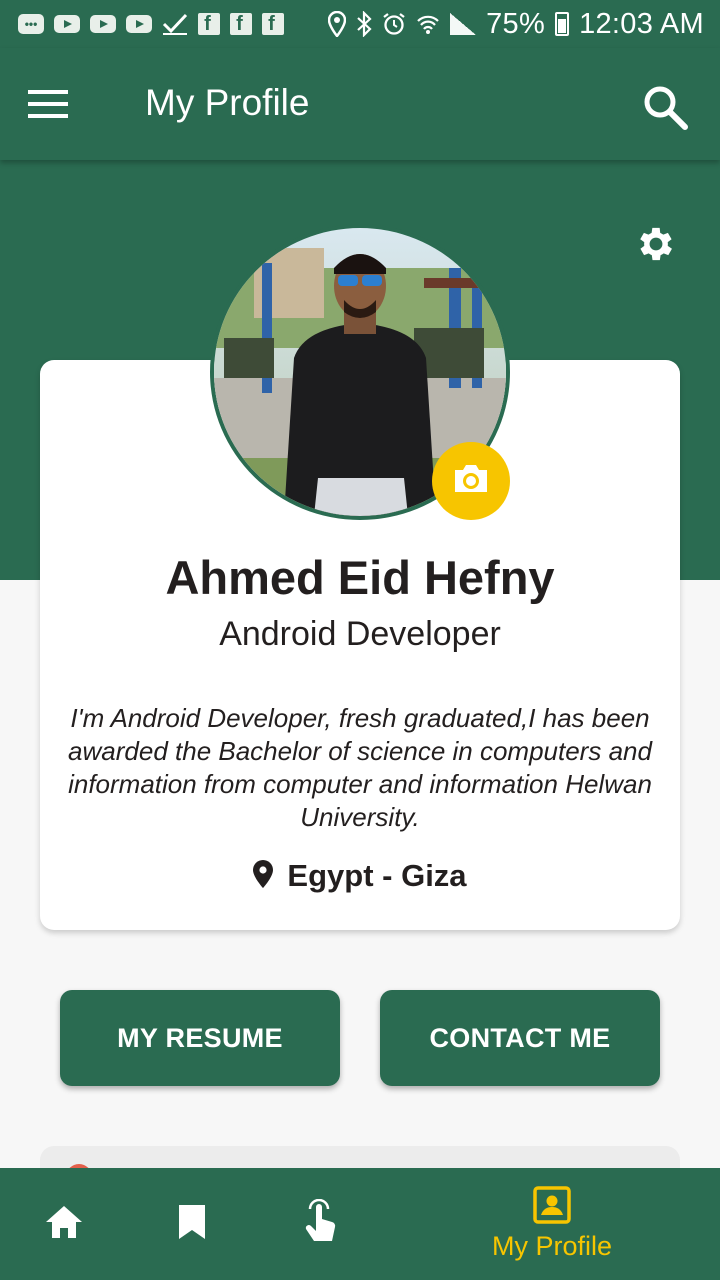  What do you see at coordinates (48, 104) in the screenshot?
I see `menu-icon` at bounding box center [48, 104].